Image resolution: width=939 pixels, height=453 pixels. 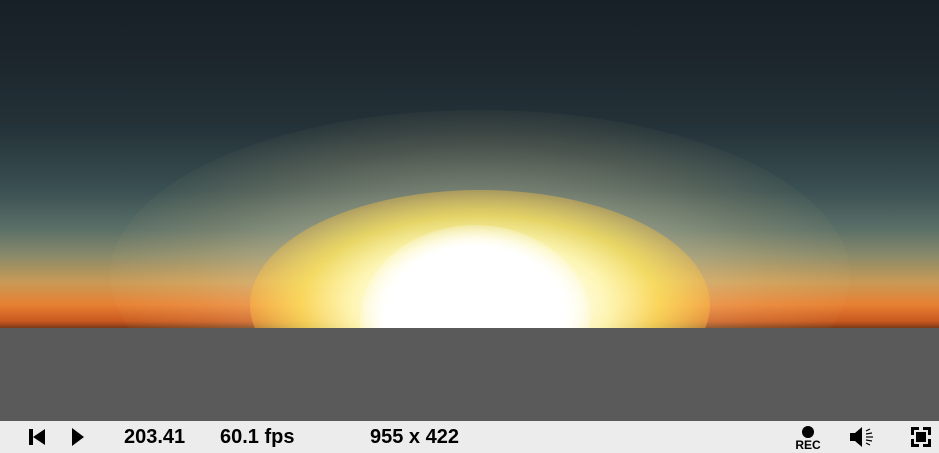 I want to click on fullscreen-icon, so click(x=921, y=437).